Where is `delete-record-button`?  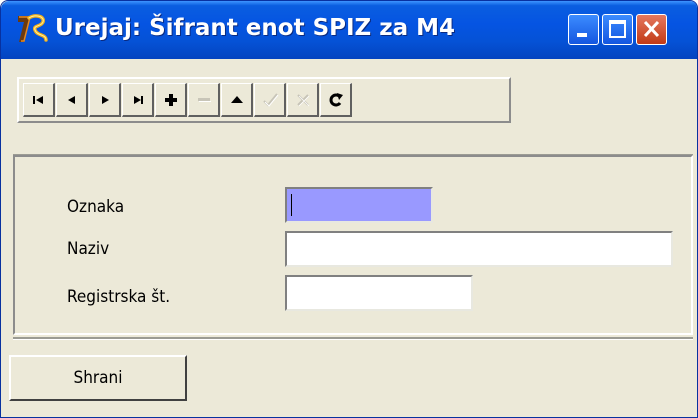
delete-record-button is located at coordinates (204, 100).